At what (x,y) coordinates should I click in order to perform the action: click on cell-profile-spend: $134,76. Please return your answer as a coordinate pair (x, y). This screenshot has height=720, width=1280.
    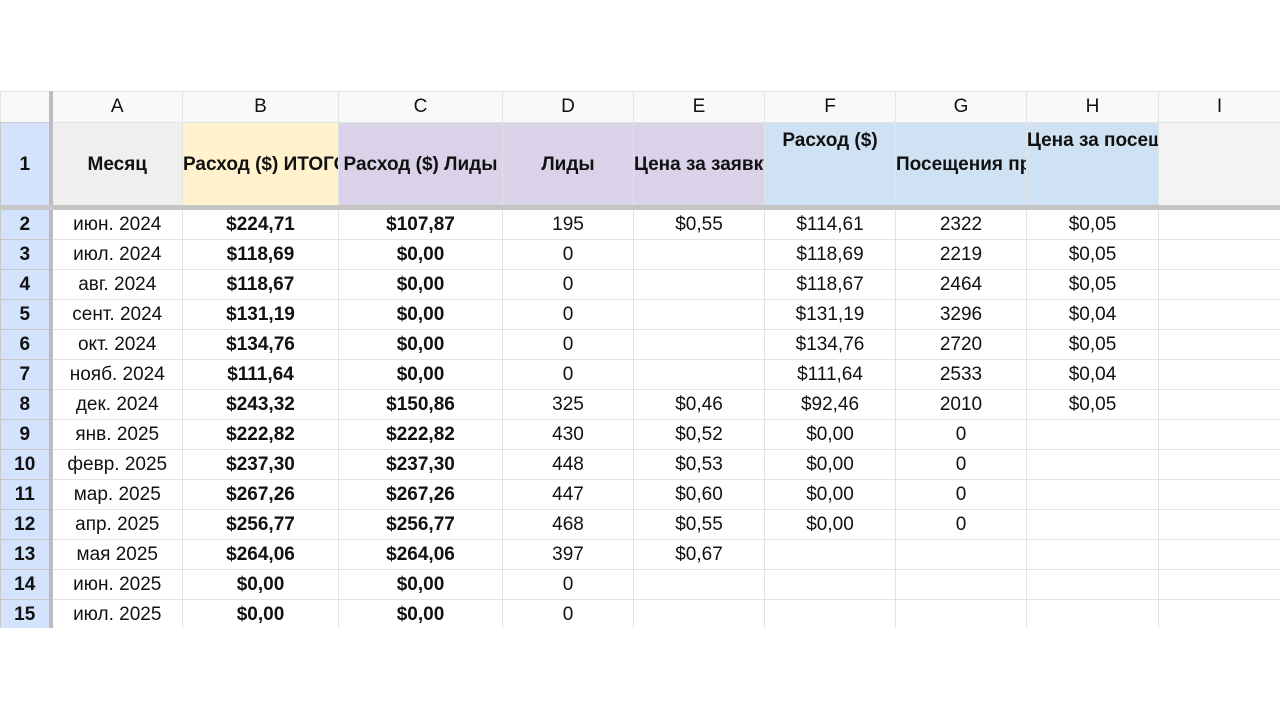
    Looking at the image, I should click on (830, 344).